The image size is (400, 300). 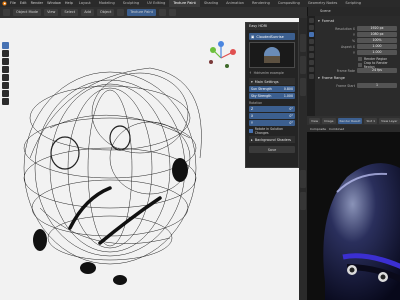 What do you see at coordinates (5, 45) in the screenshot?
I see `select-tool-icon` at bounding box center [5, 45].